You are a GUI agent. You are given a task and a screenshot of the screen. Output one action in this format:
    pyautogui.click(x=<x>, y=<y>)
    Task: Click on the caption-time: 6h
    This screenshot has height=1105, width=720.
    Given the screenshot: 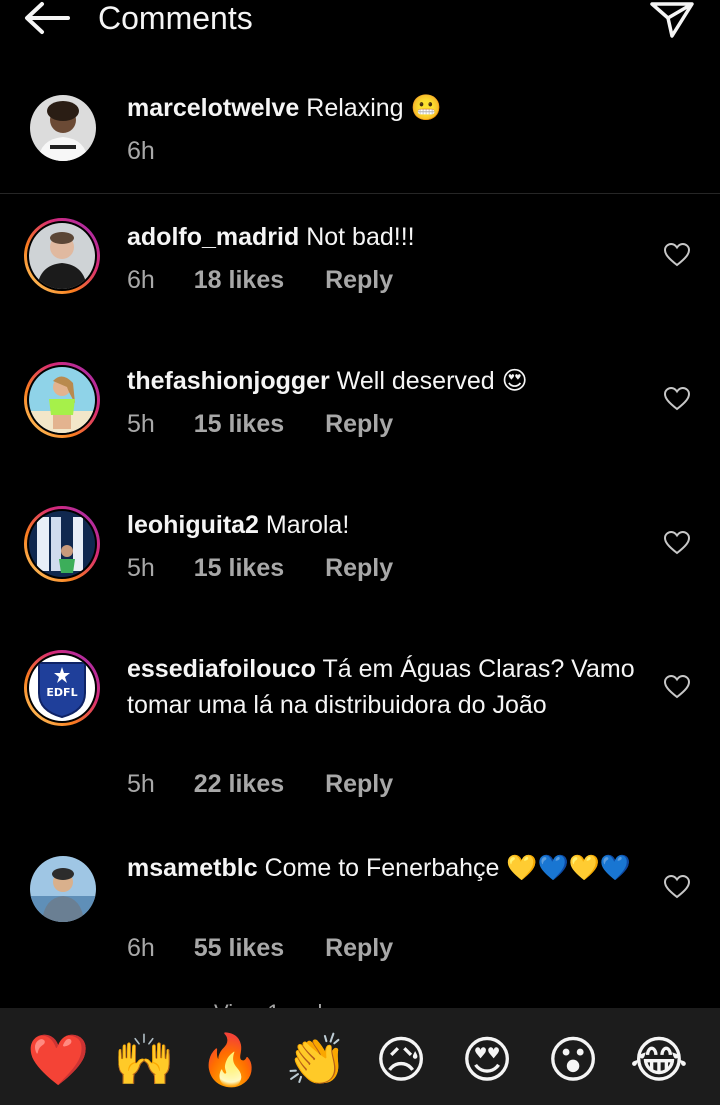 What is the action you would take?
    pyautogui.click(x=141, y=151)
    